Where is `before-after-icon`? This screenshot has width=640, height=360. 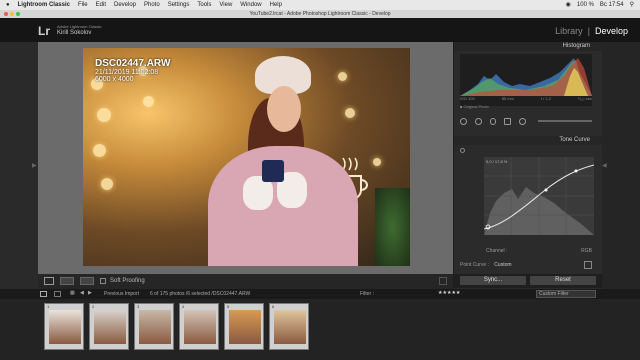
before-after-icon is located at coordinates (67, 281).